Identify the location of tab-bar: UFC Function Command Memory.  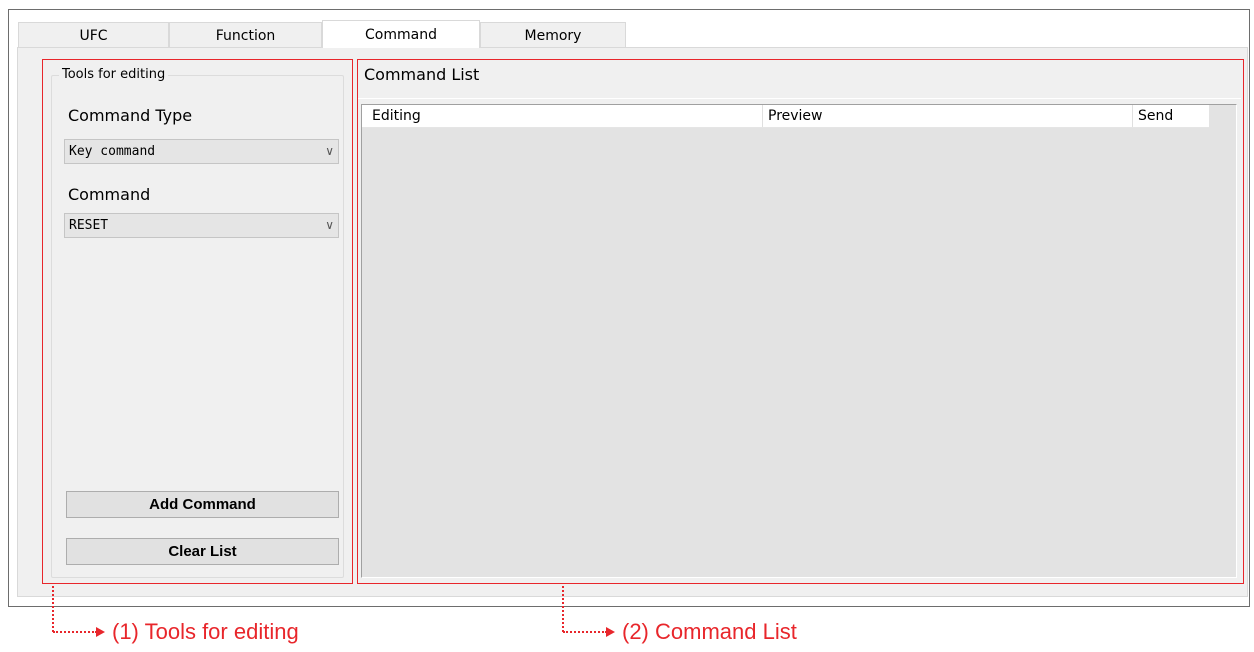
(322, 34).